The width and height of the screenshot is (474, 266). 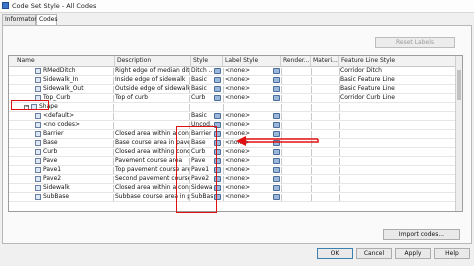 What do you see at coordinates (233, 116) in the screenshot?
I see `table-row: <default> Basic <none>` at bounding box center [233, 116].